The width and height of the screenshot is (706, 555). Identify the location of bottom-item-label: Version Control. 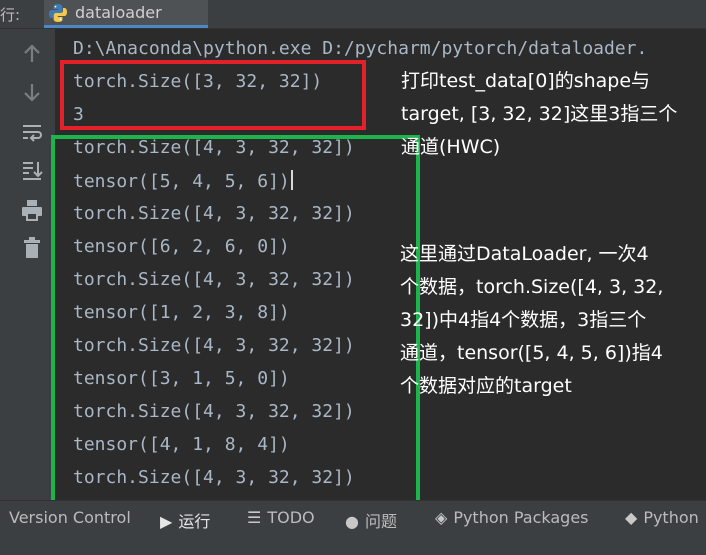
(70, 517).